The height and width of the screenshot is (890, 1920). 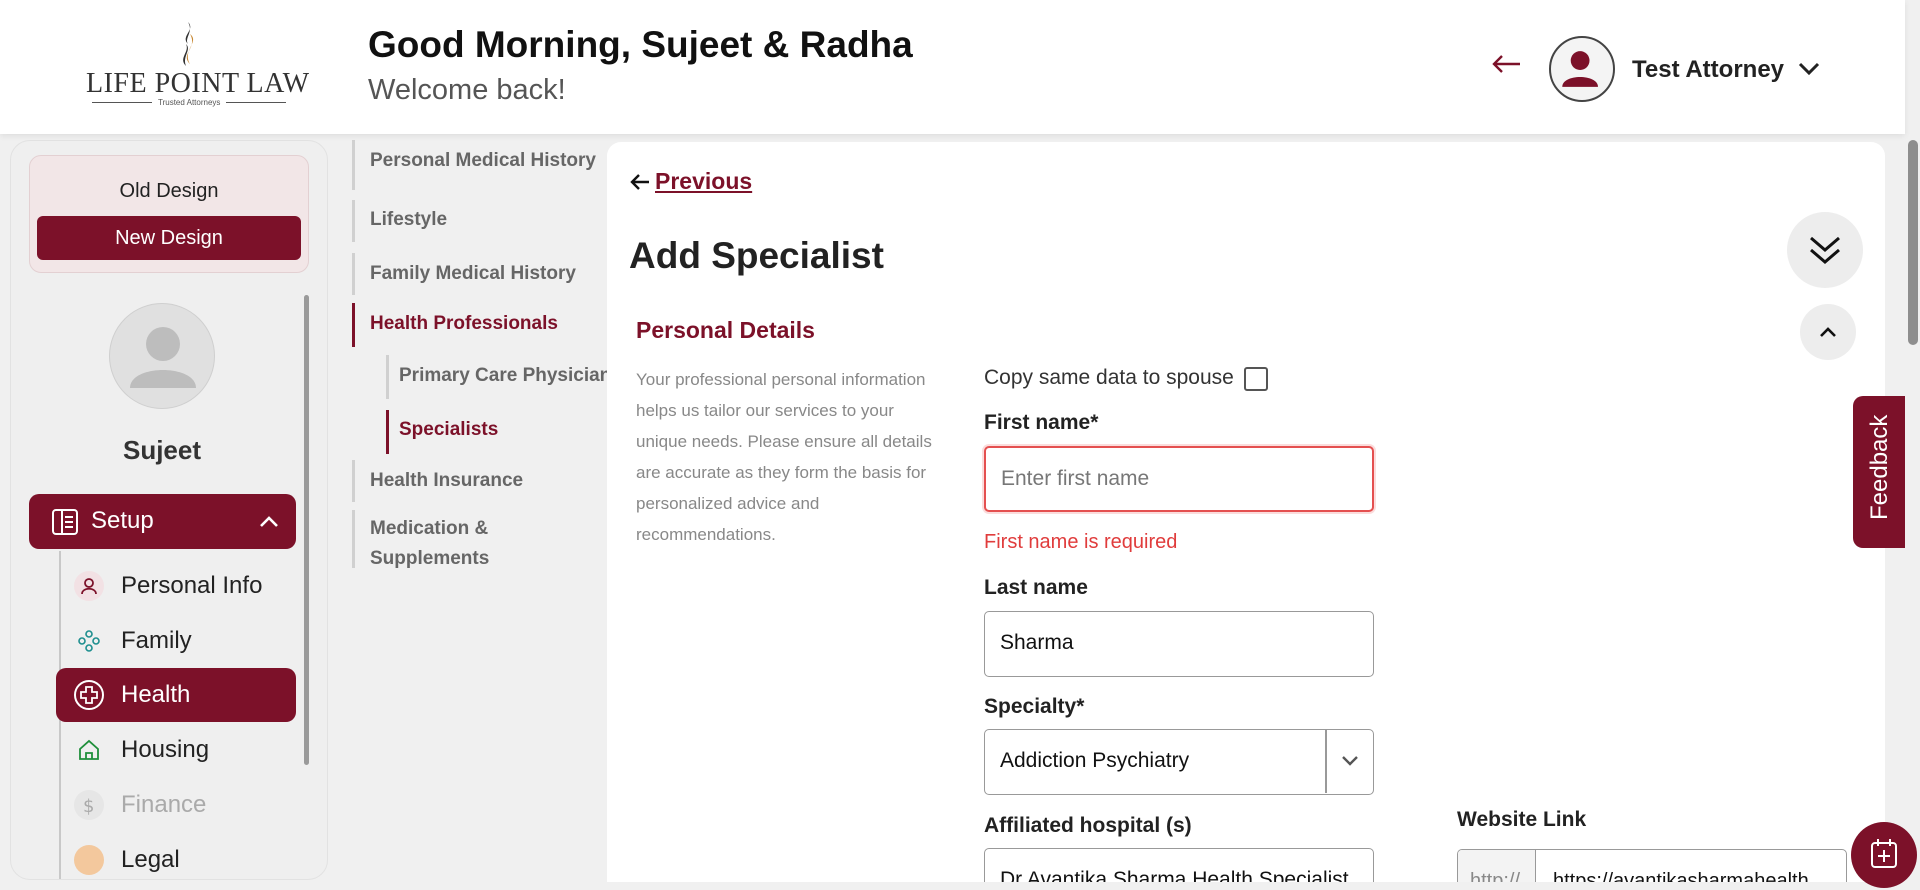 What do you see at coordinates (1879, 467) in the screenshot?
I see `feedback-label: Feedback` at bounding box center [1879, 467].